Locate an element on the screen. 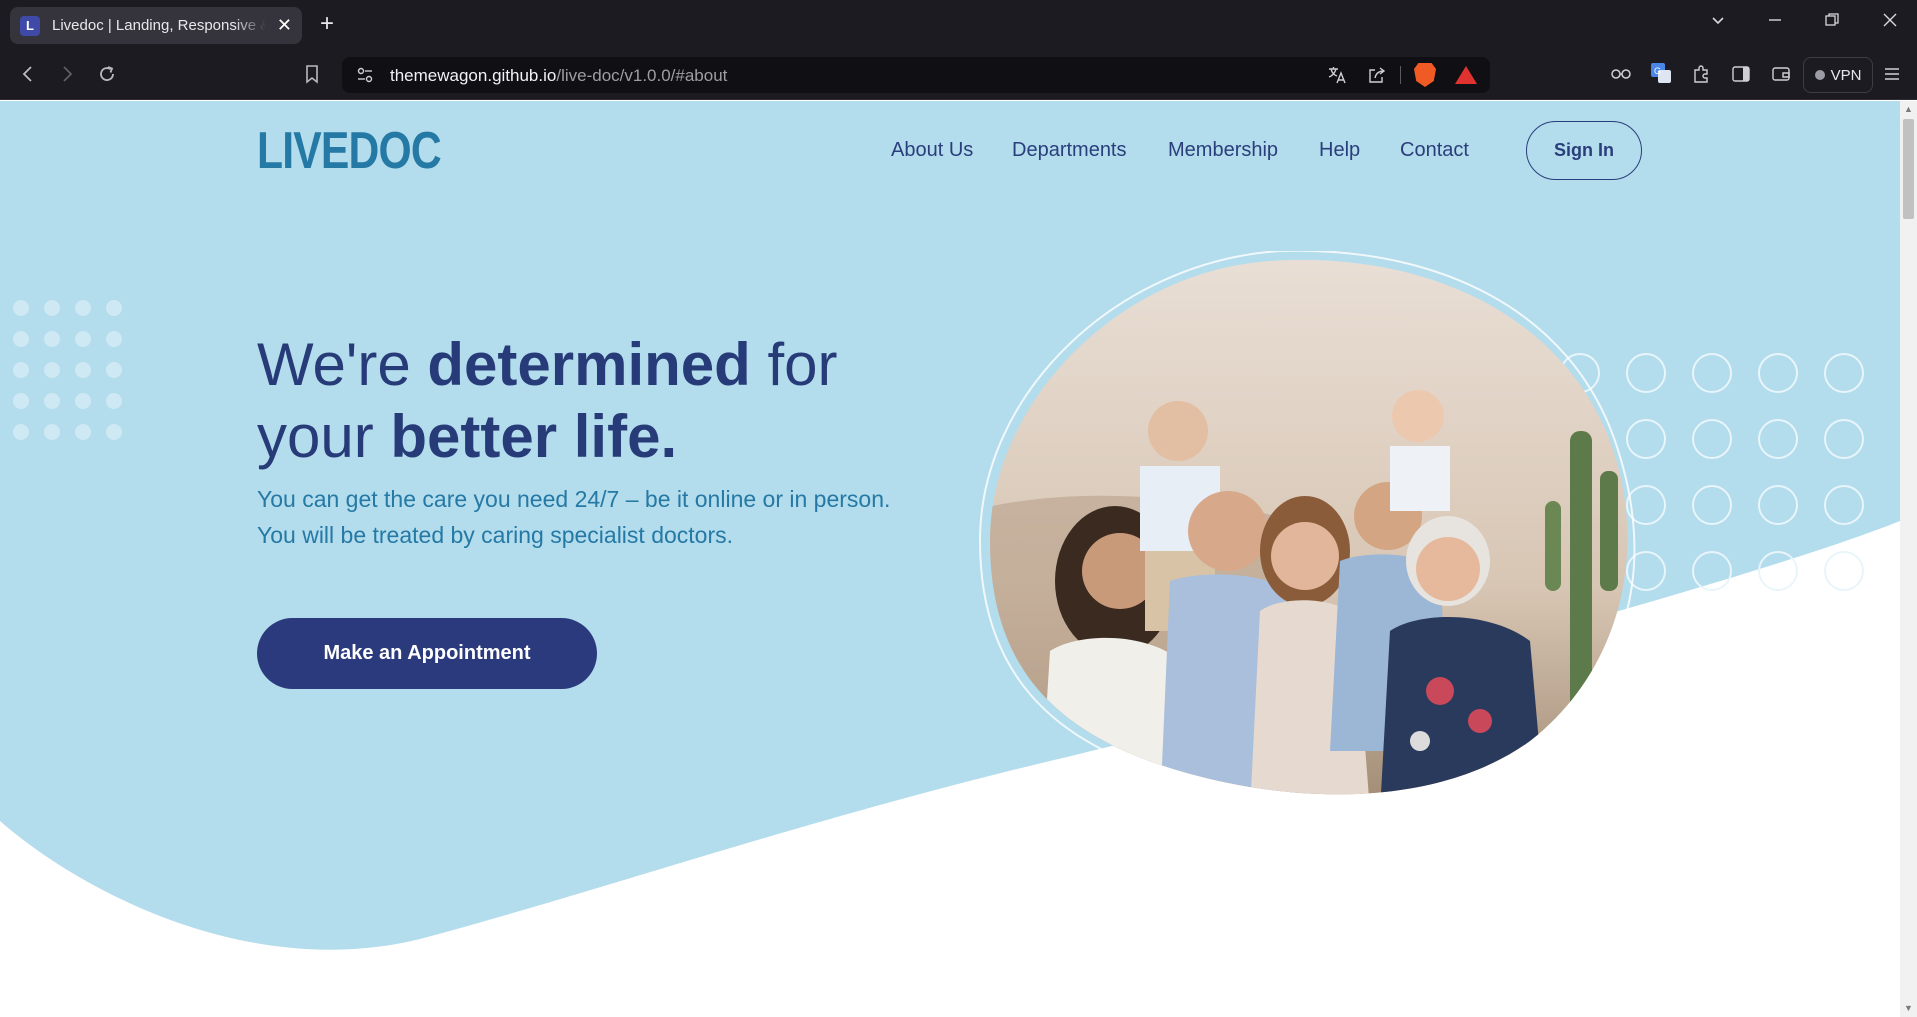 This screenshot has height=1017, width=1917. nav-contact: Contact is located at coordinates (1434, 150).